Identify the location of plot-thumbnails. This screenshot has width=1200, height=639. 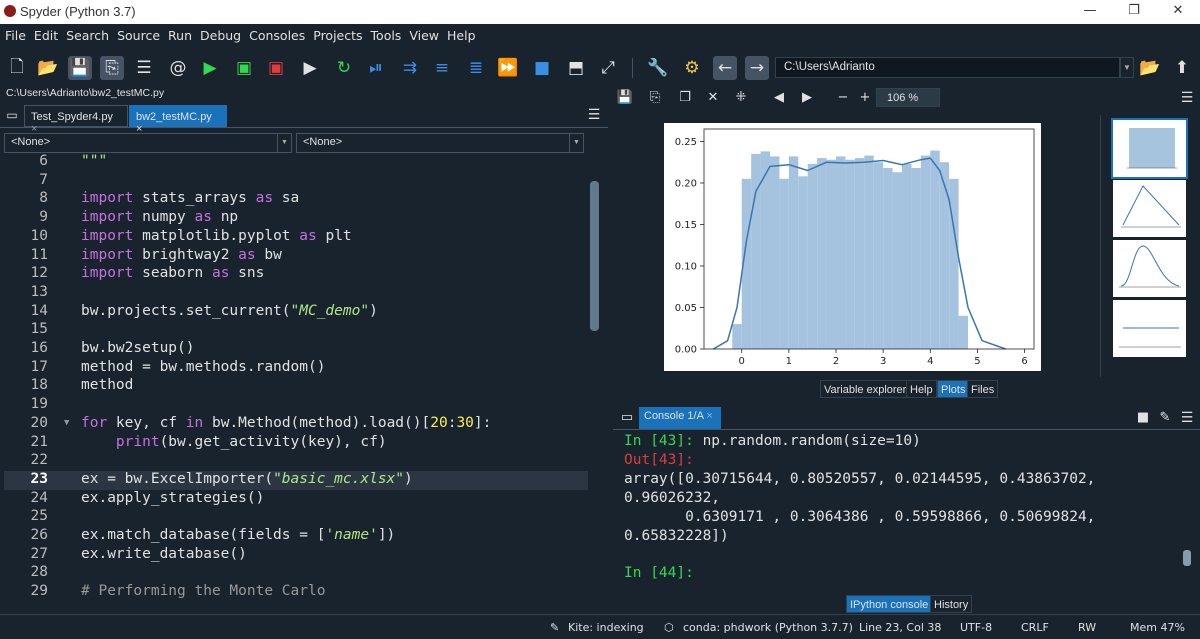
(1148, 246).